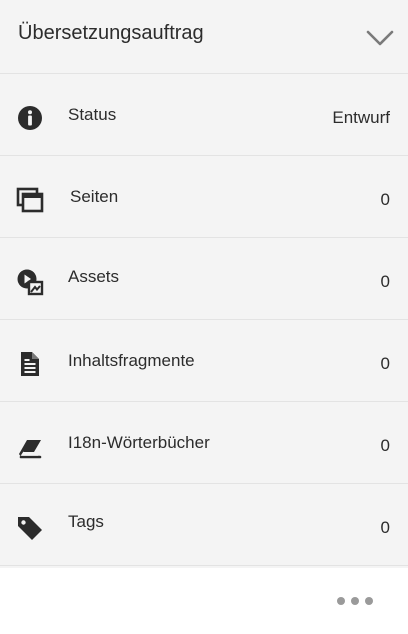  What do you see at coordinates (385, 199) in the screenshot?
I see `pages-count: 0` at bounding box center [385, 199].